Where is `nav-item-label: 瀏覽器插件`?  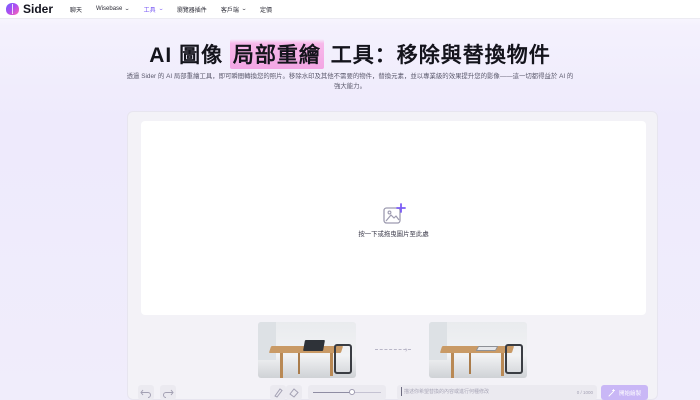 nav-item-label: 瀏覽器插件 is located at coordinates (191, 10).